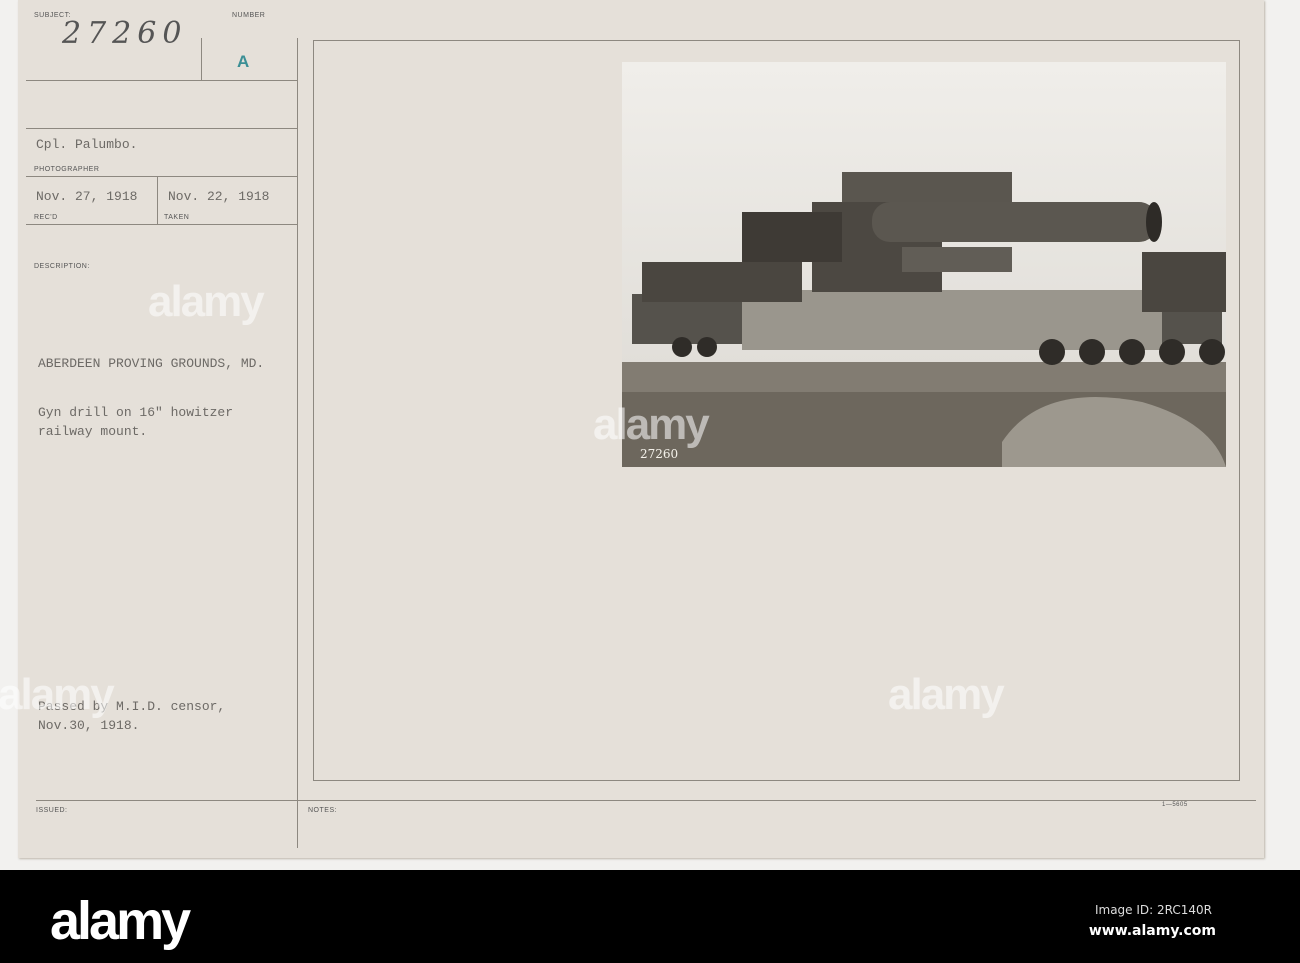  What do you see at coordinates (323, 810) in the screenshot?
I see `notes-label: NOTES:` at bounding box center [323, 810].